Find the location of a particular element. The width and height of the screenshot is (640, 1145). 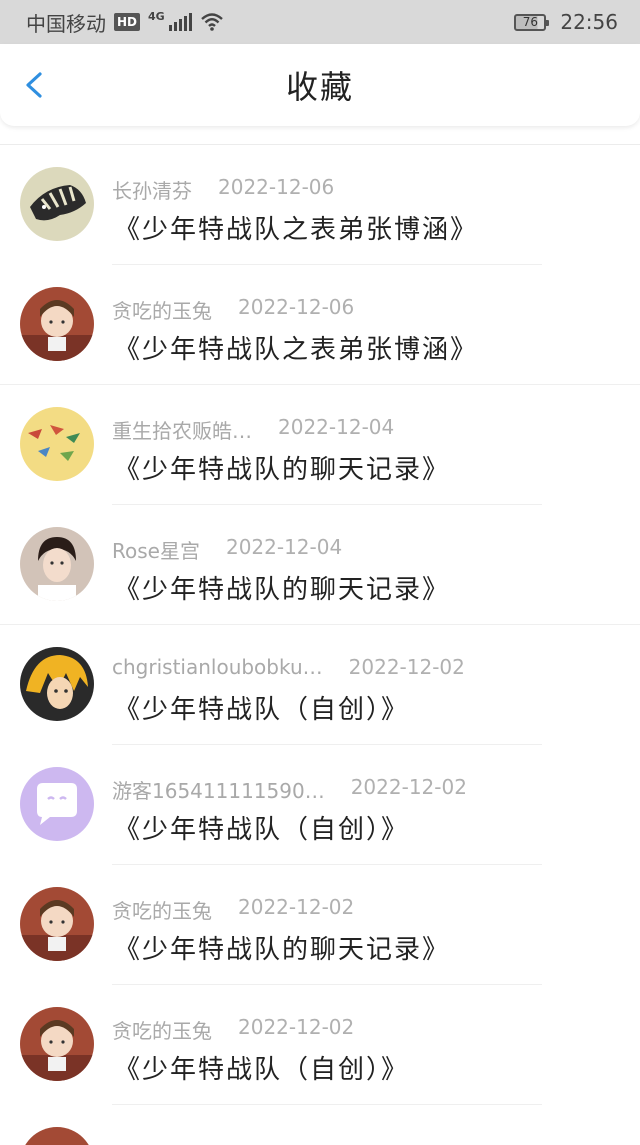

network-type: 4G is located at coordinates (156, 16).